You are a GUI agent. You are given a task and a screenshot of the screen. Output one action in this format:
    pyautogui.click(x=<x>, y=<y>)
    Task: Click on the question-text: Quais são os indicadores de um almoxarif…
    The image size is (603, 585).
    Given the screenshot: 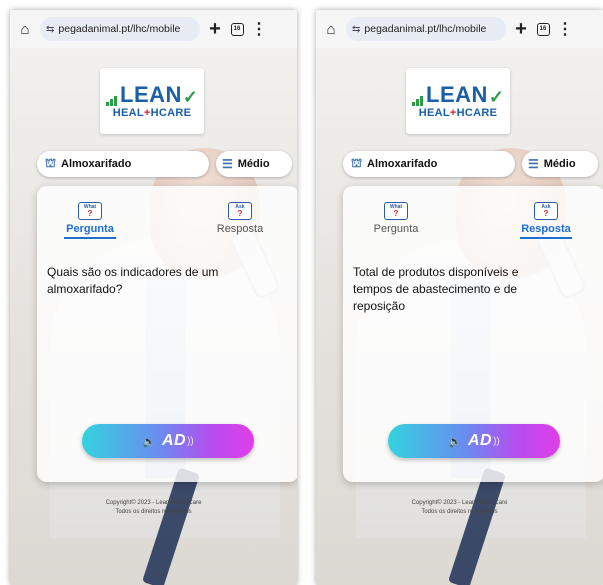 What is the action you would take?
    pyautogui.click(x=133, y=280)
    